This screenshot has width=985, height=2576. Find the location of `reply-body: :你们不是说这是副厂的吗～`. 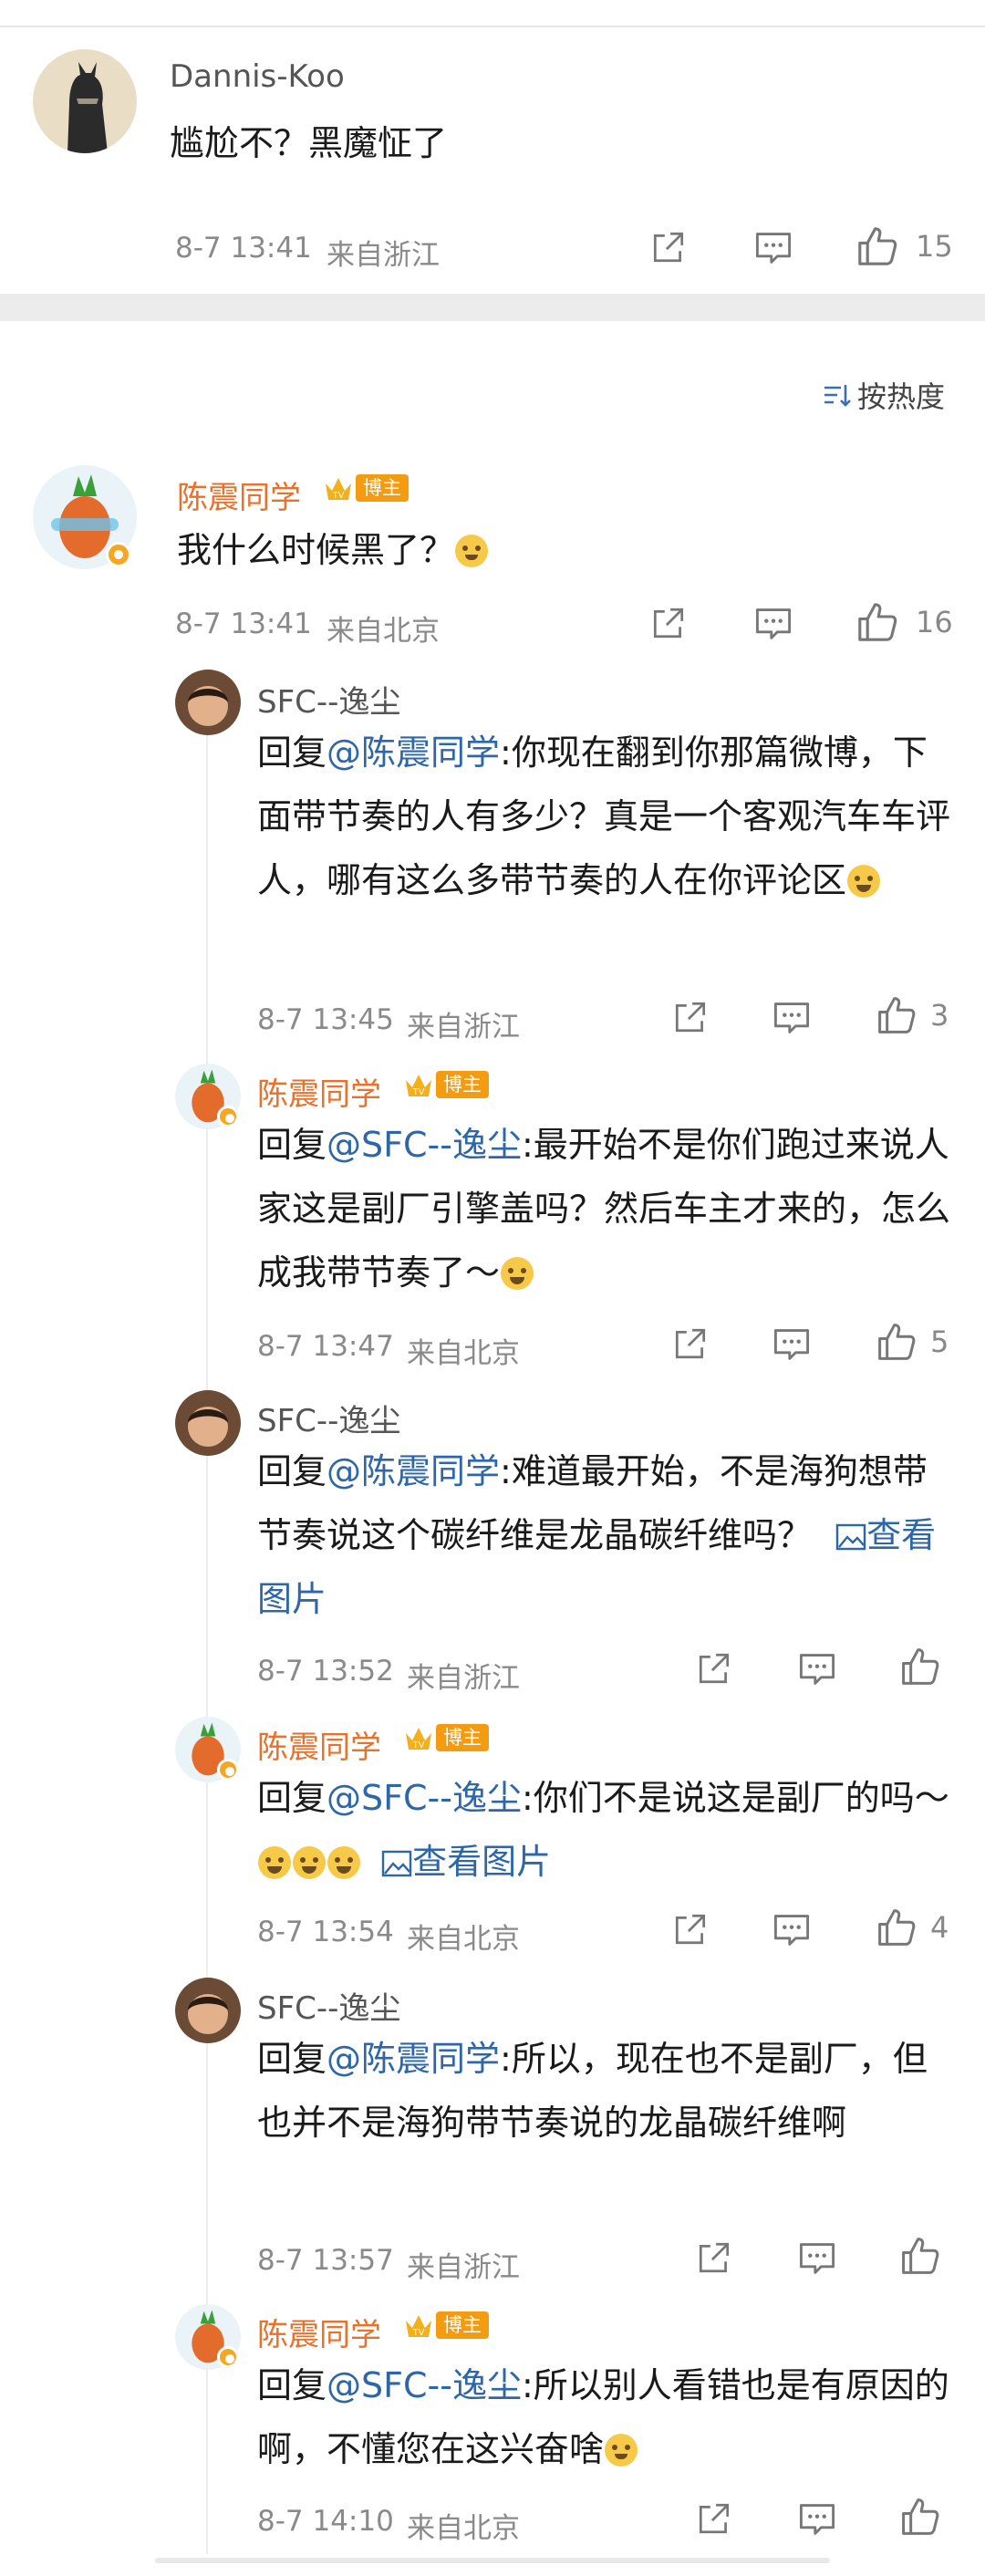

reply-body: :你们不是说这是副厂的吗～ is located at coordinates (735, 1798).